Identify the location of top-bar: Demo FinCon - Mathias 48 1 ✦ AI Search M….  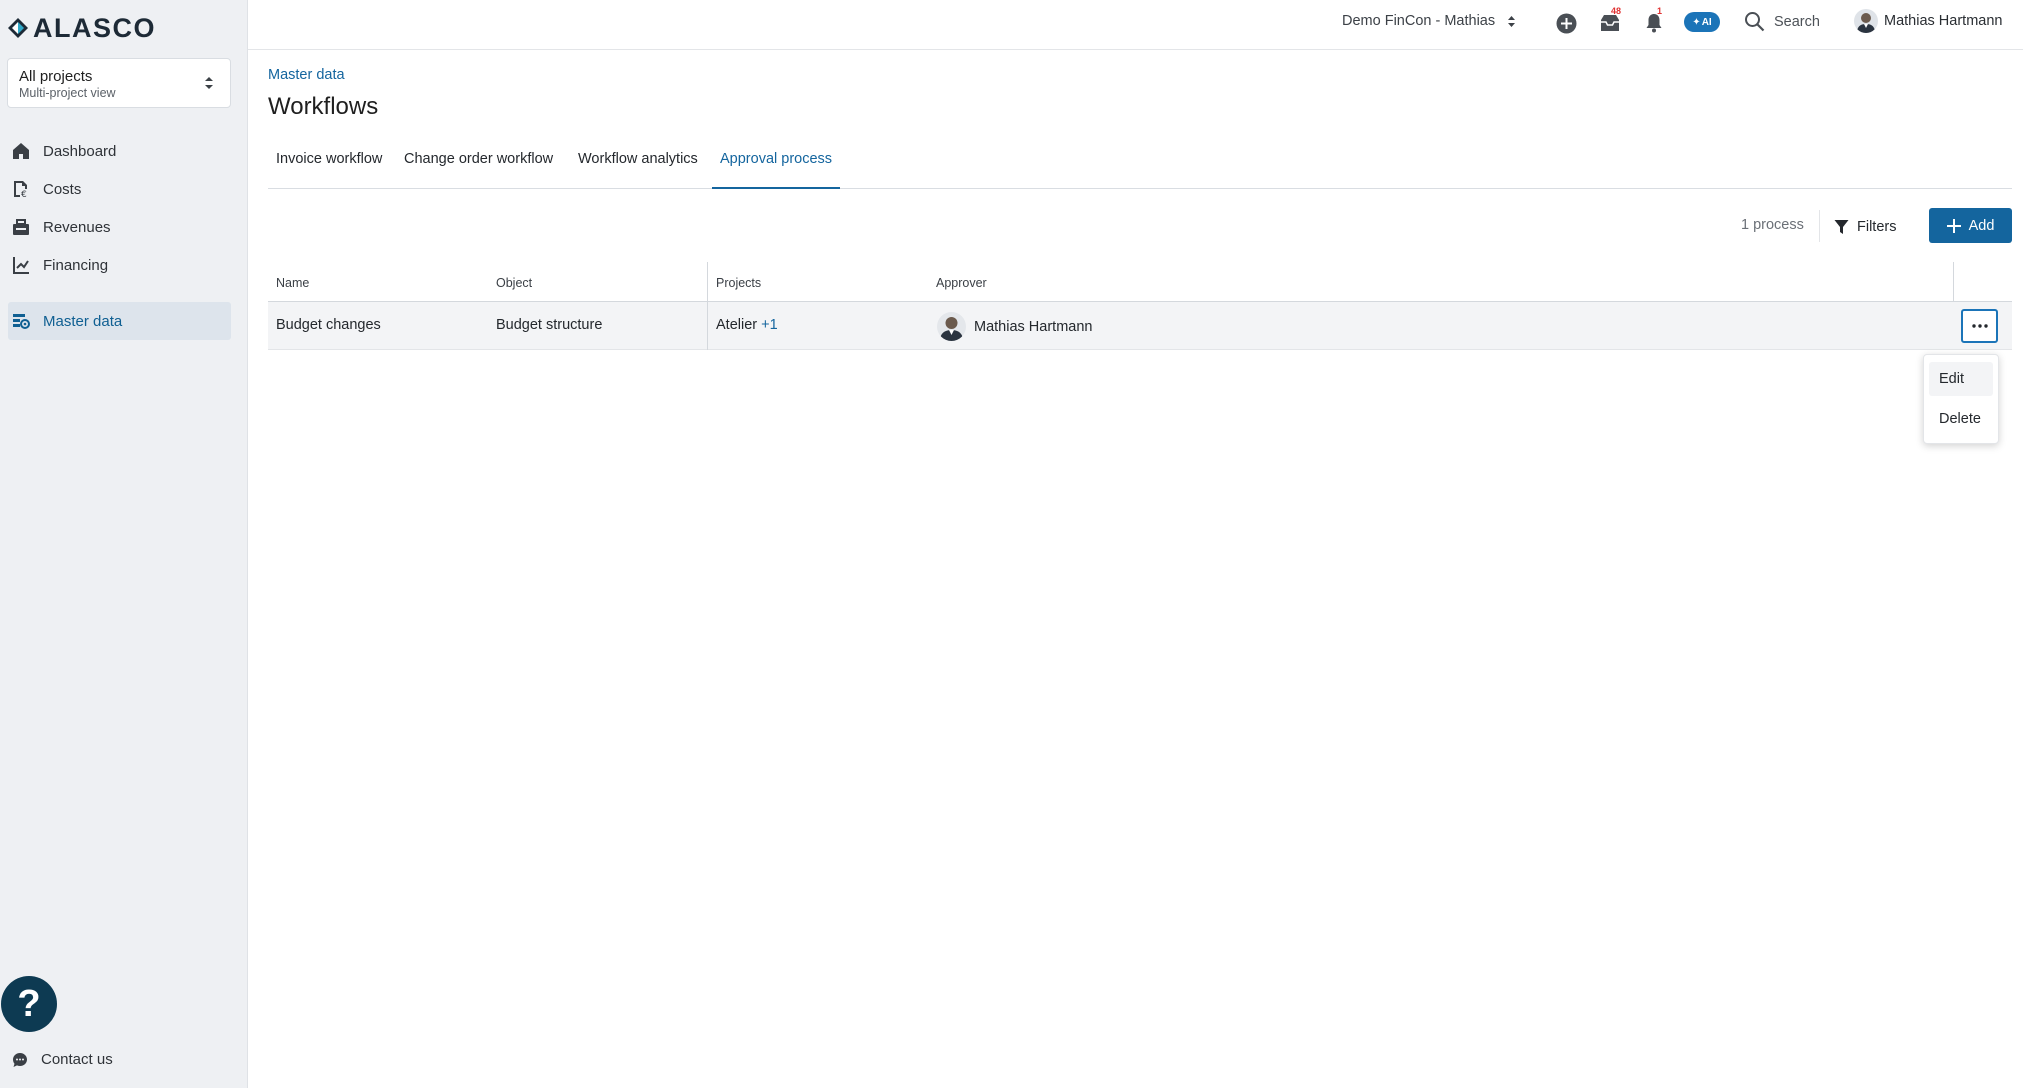
(1135, 25).